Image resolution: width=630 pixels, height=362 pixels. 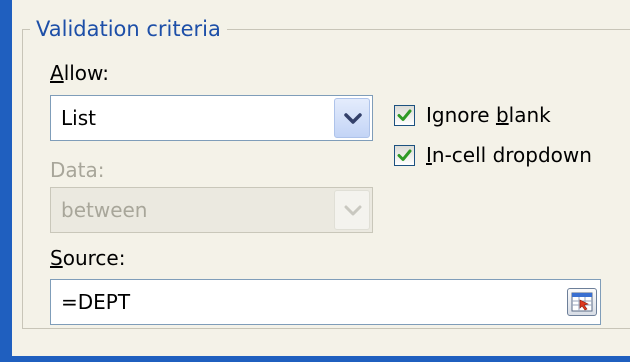 What do you see at coordinates (80, 73) in the screenshot?
I see `allow-label: Allow:` at bounding box center [80, 73].